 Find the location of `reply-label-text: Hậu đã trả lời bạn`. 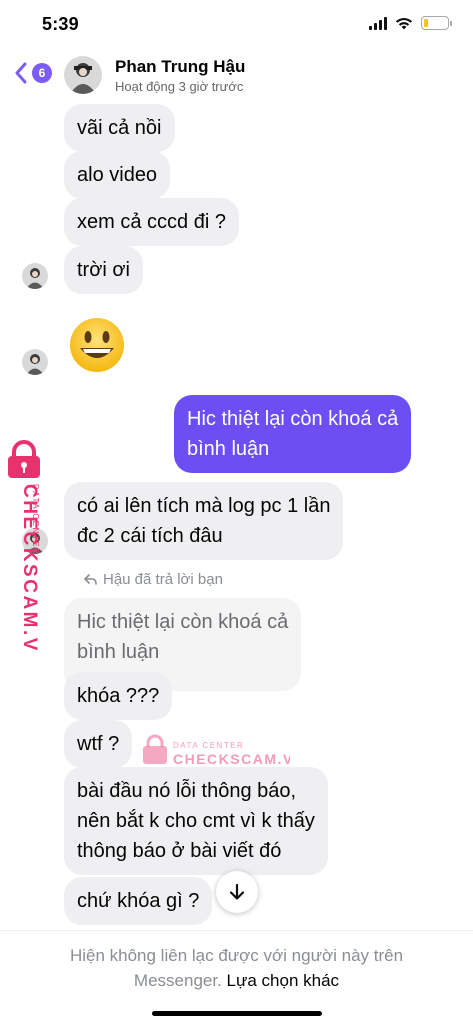

reply-label-text: Hậu đã trả lời bạn is located at coordinates (163, 579).